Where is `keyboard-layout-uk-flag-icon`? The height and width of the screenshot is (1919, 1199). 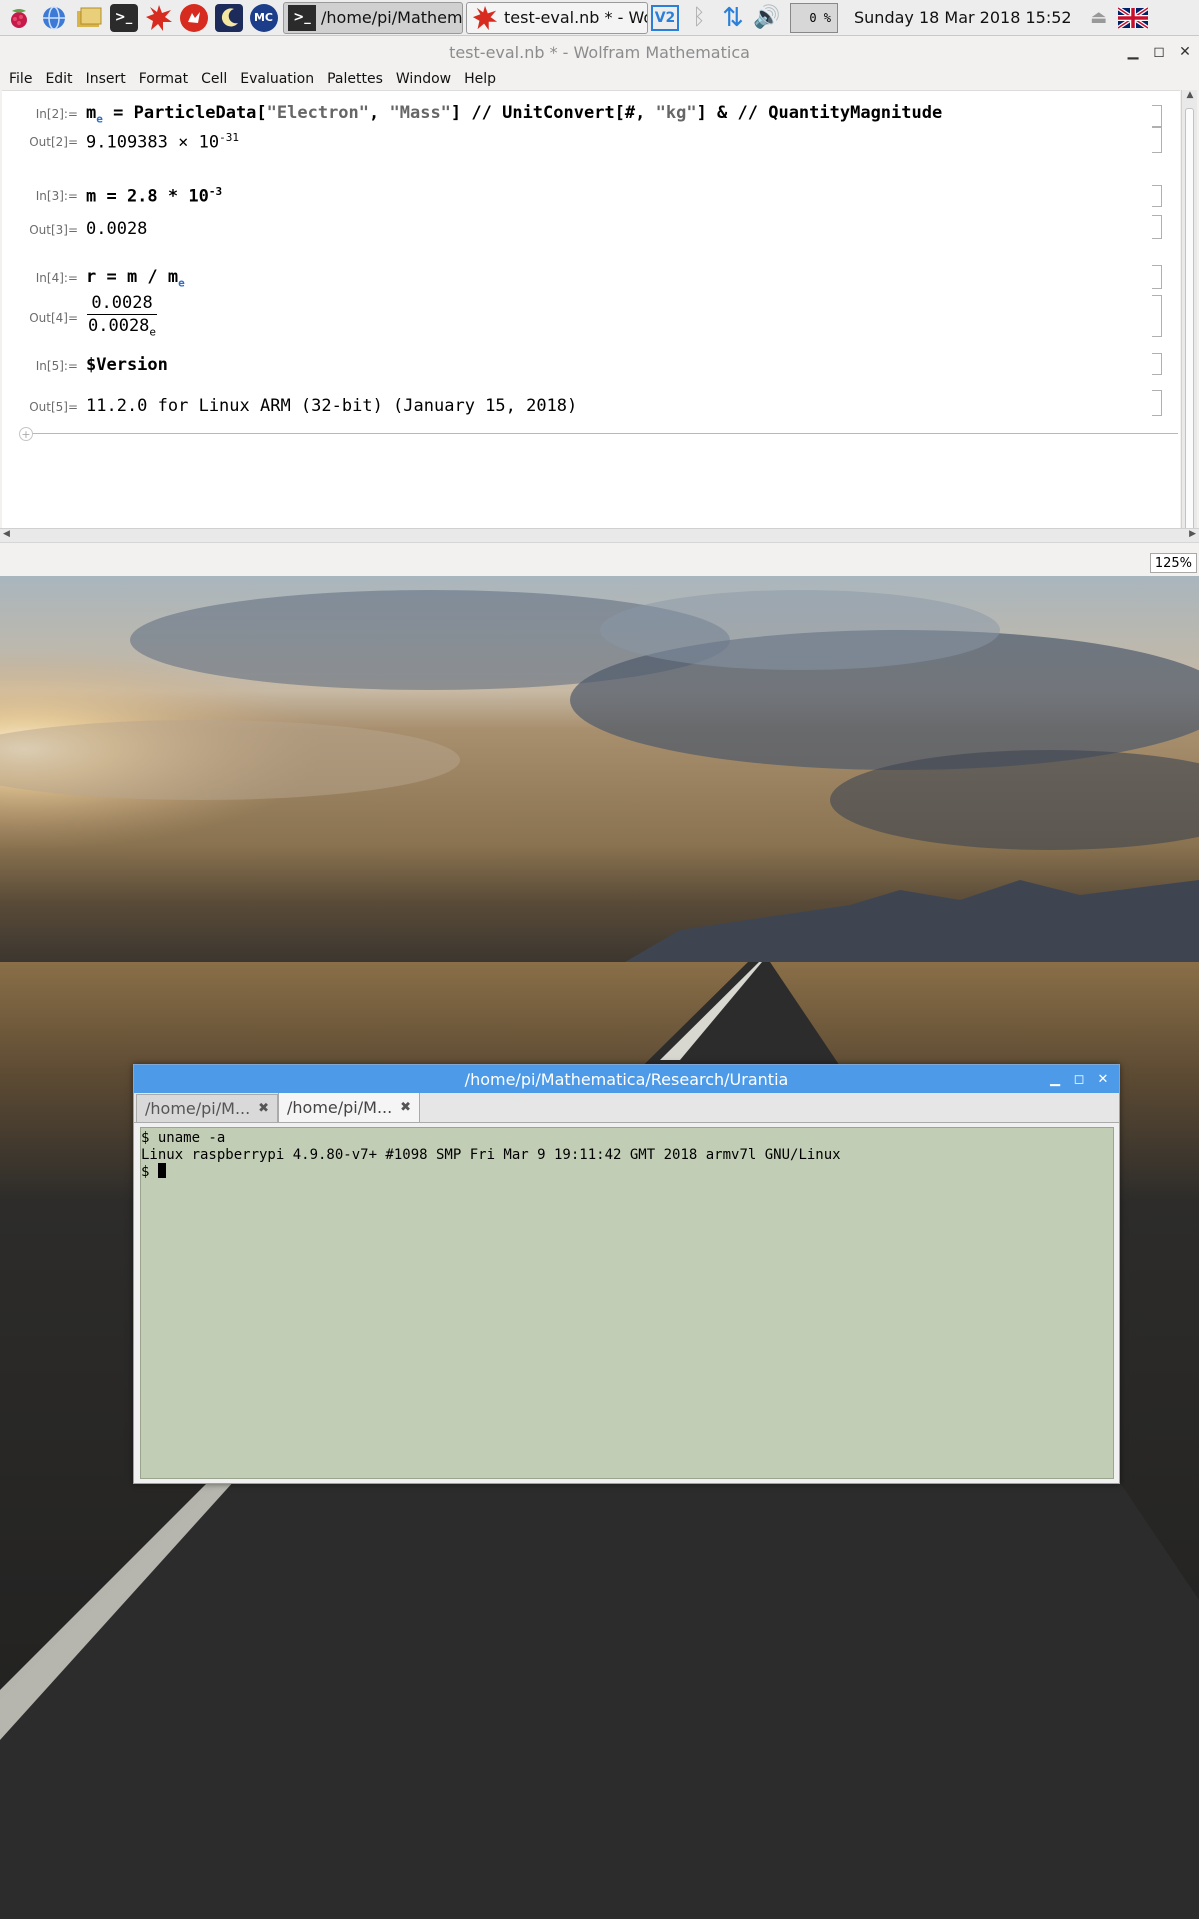
keyboard-layout-uk-flag-icon is located at coordinates (1133, 18).